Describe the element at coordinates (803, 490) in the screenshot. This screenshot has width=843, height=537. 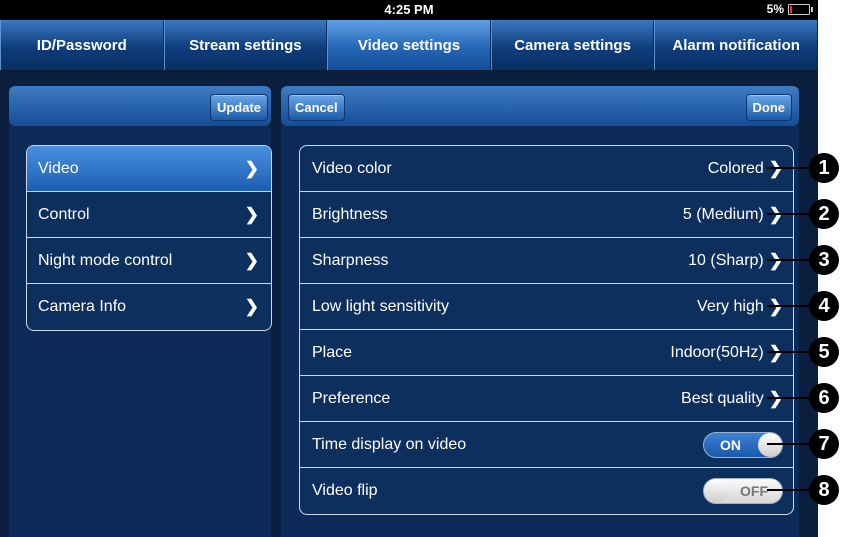
I see `callout-8: 8` at that location.